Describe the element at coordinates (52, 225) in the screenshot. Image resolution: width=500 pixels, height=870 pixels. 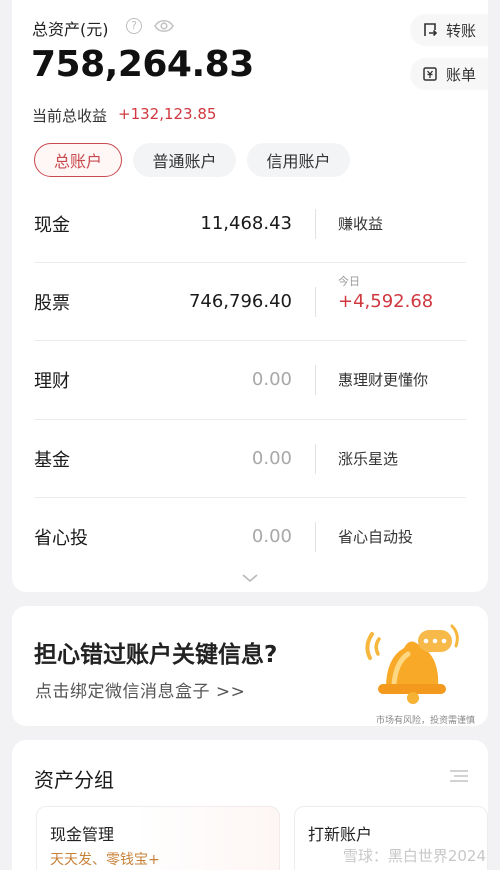
I see `account-name: 现金` at that location.